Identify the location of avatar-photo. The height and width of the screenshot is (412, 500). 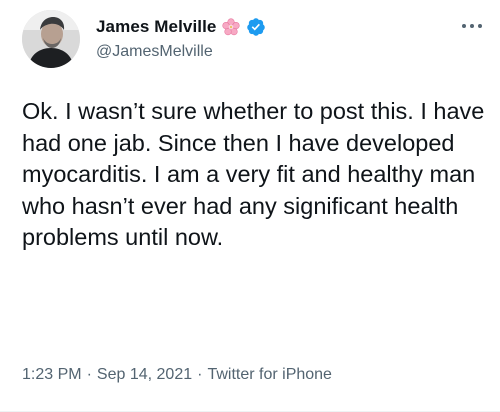
(51, 39).